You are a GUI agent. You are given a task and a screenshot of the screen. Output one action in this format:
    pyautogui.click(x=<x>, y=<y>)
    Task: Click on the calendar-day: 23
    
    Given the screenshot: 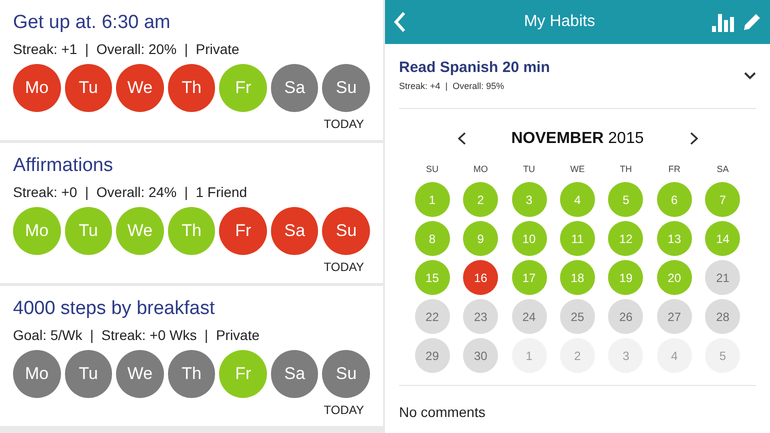 What is the action you would take?
    pyautogui.click(x=480, y=316)
    